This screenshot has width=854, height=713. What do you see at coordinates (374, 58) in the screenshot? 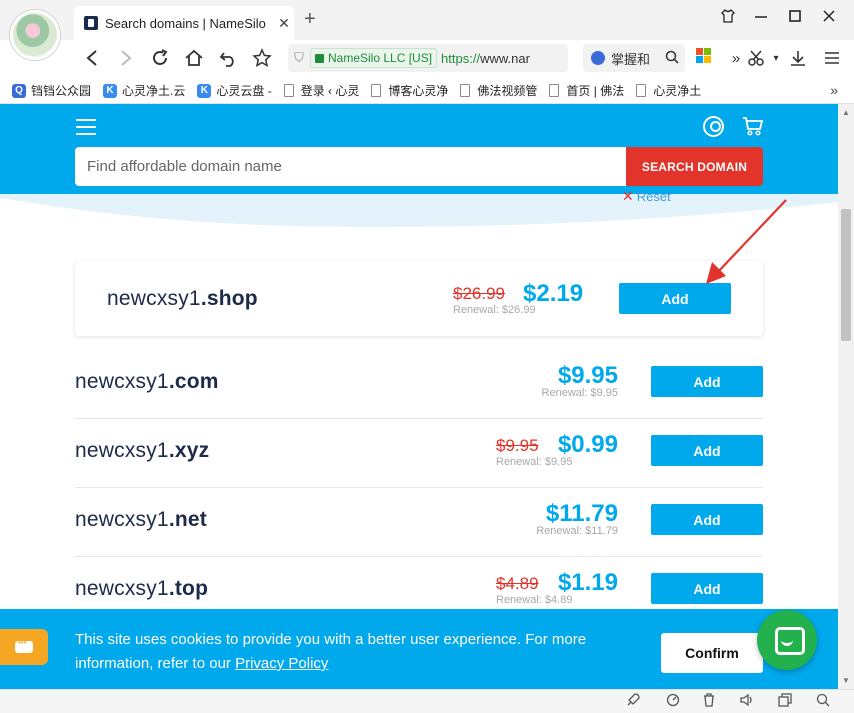
I see `ev-certificate-badge: NameSilo LLC [US]` at bounding box center [374, 58].